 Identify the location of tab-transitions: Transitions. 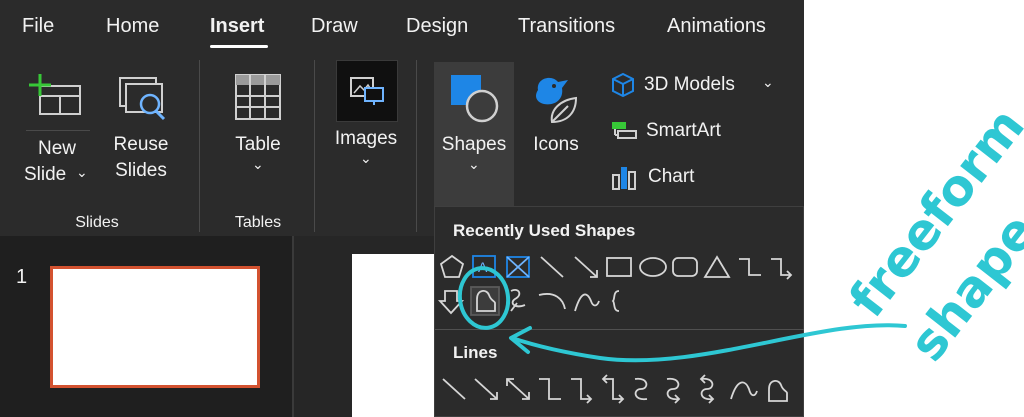
(566, 26).